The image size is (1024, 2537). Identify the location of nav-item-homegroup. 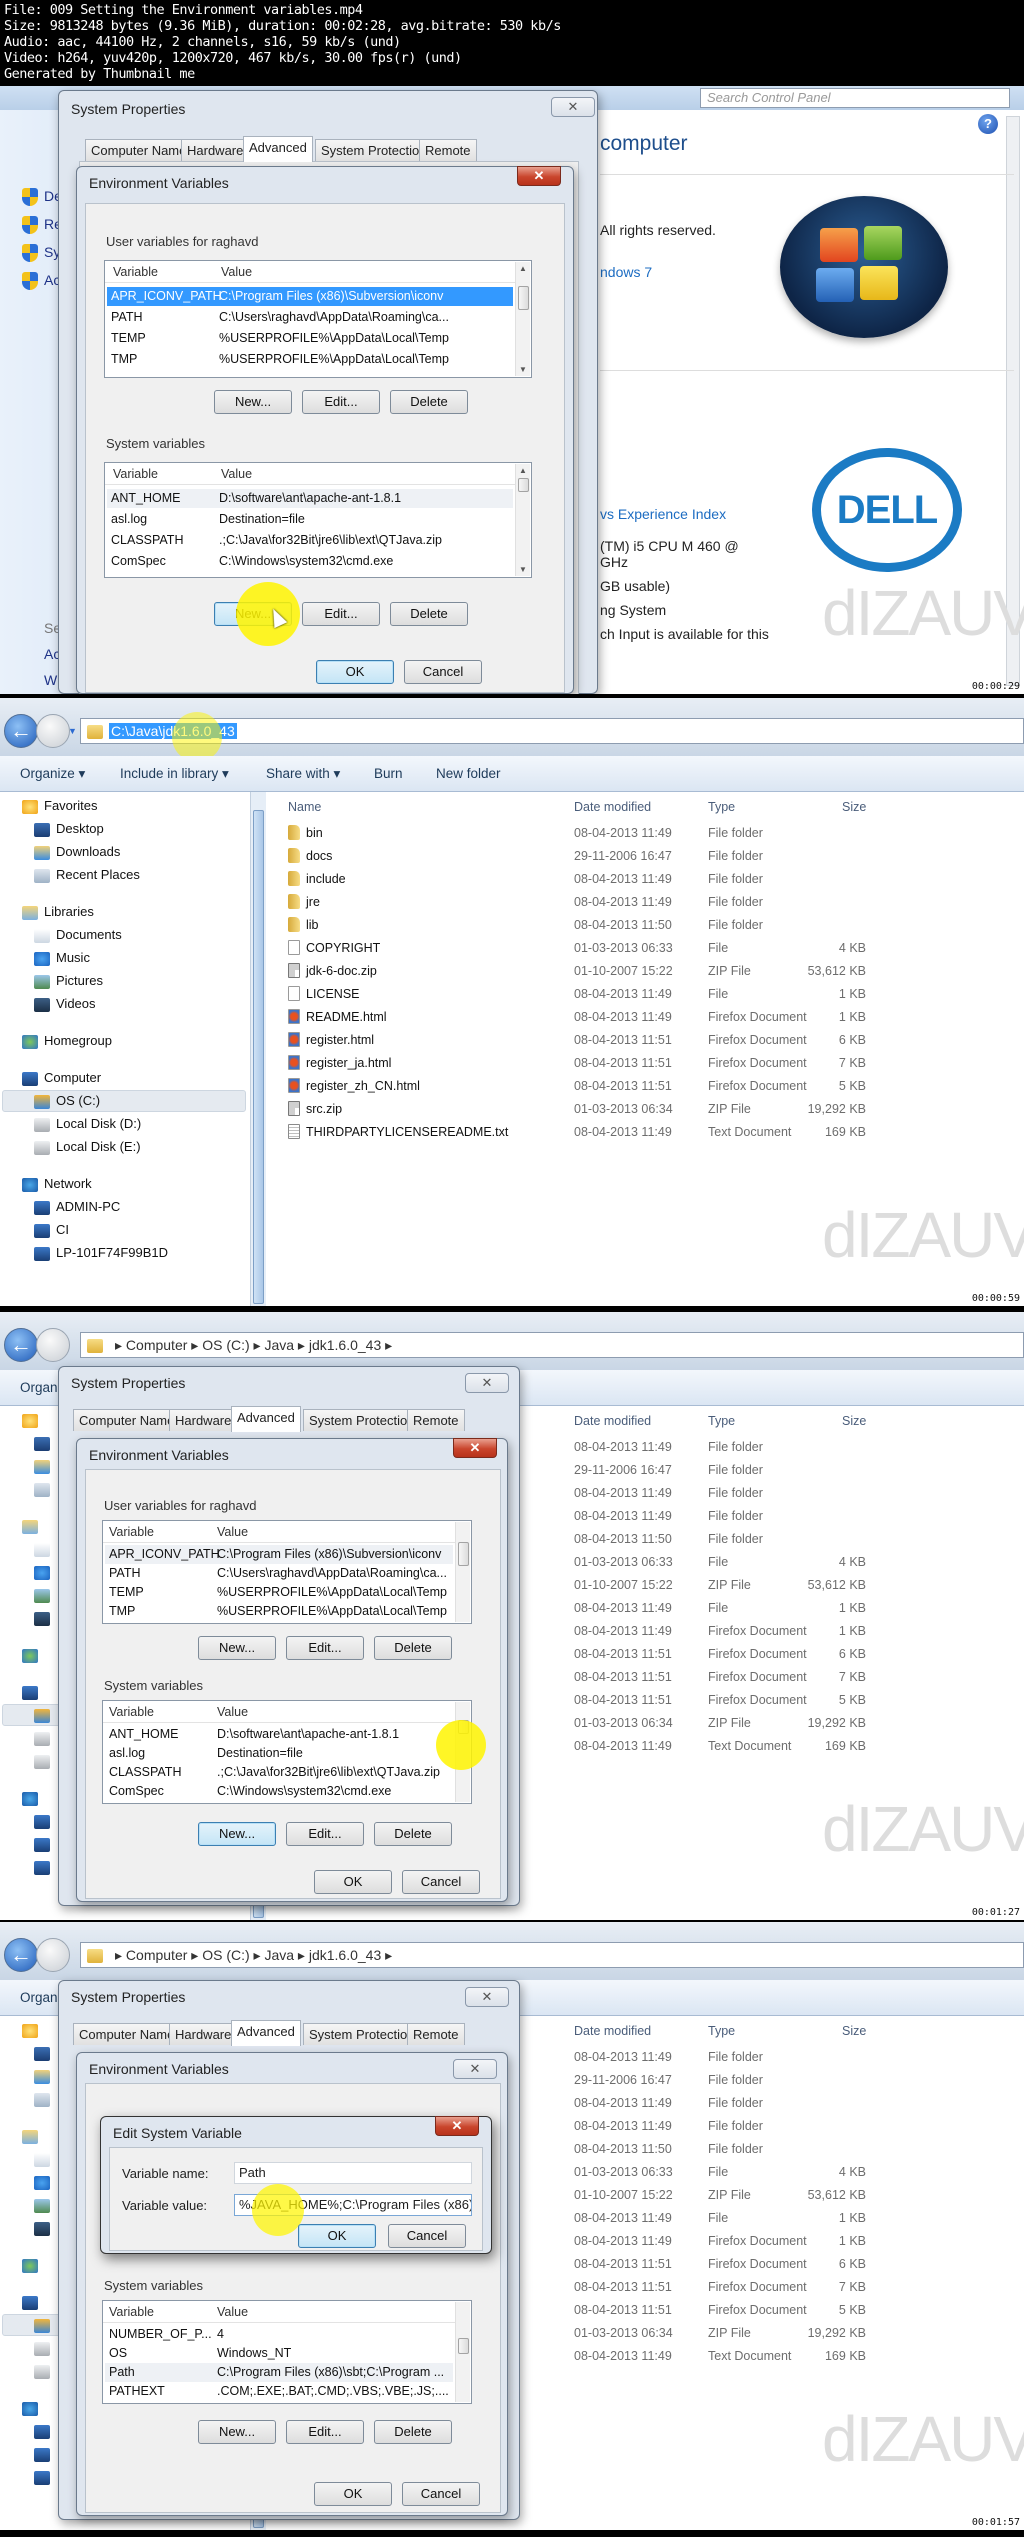
(33, 2265).